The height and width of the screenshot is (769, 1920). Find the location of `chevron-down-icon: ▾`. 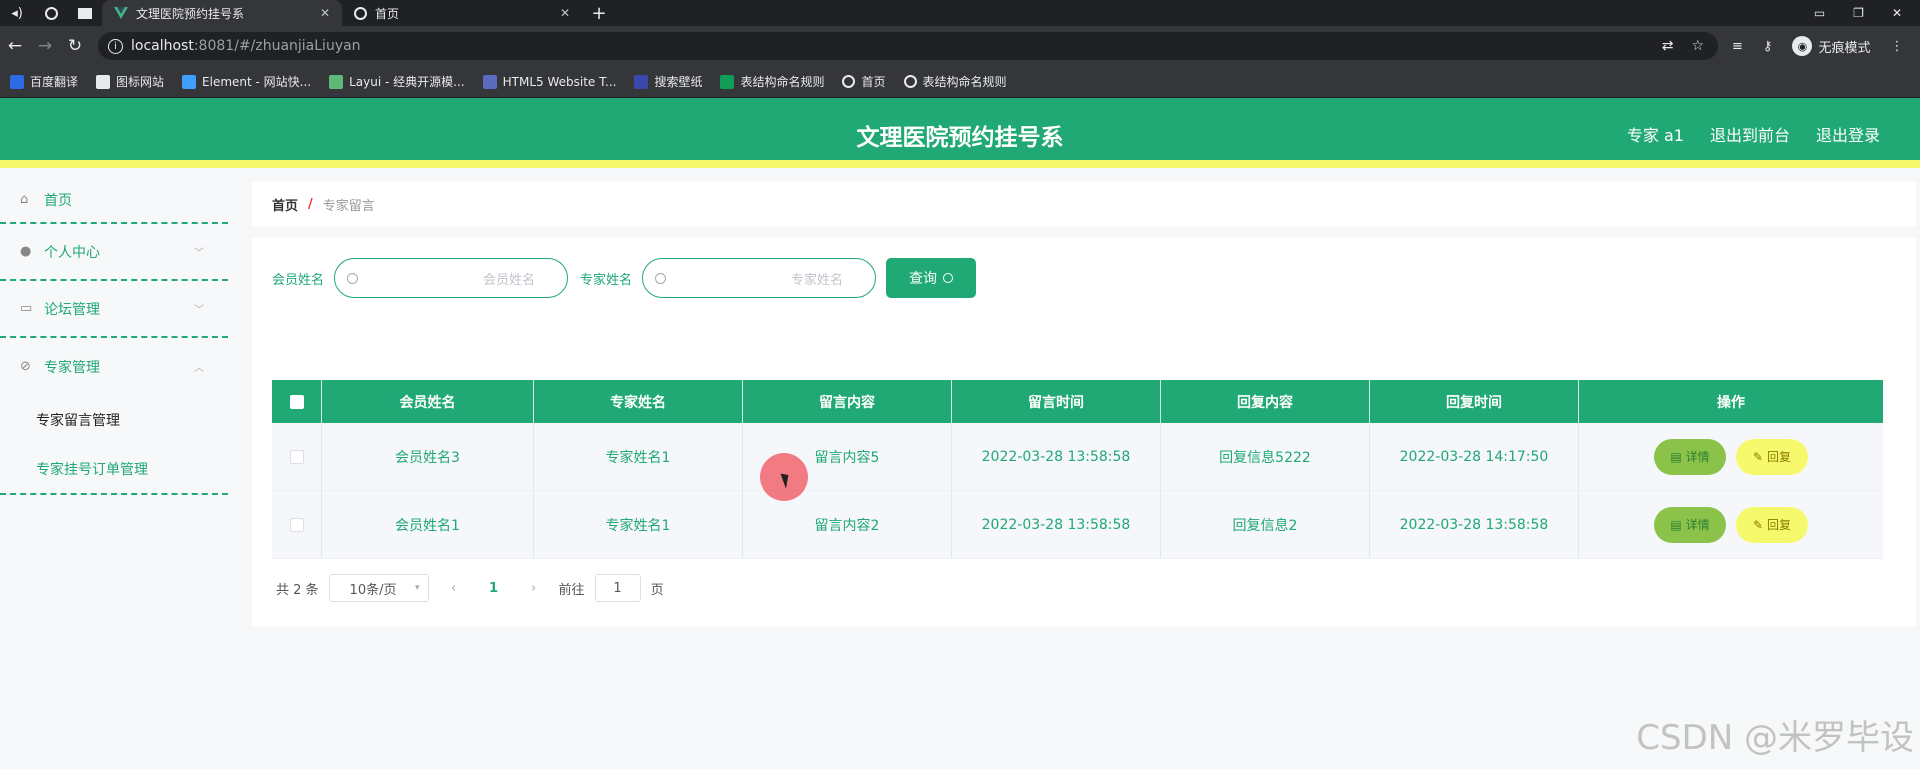

chevron-down-icon: ▾ is located at coordinates (417, 588).